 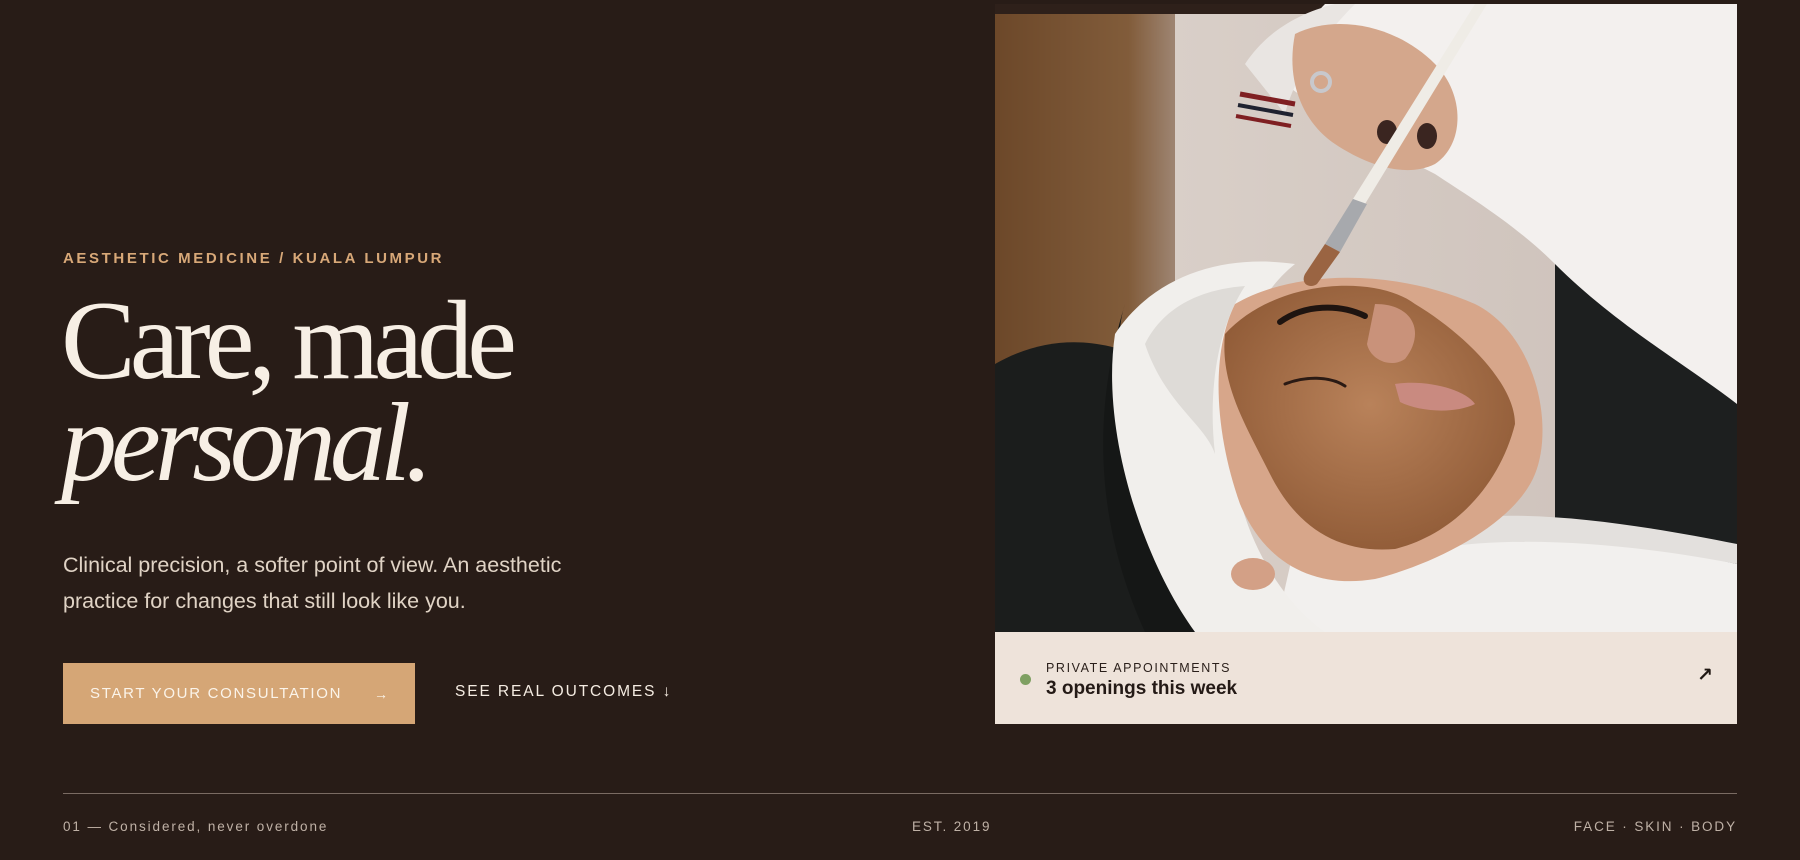 What do you see at coordinates (196, 826) in the screenshot?
I see `footer-tagline: 01 — Considered, never overdone` at bounding box center [196, 826].